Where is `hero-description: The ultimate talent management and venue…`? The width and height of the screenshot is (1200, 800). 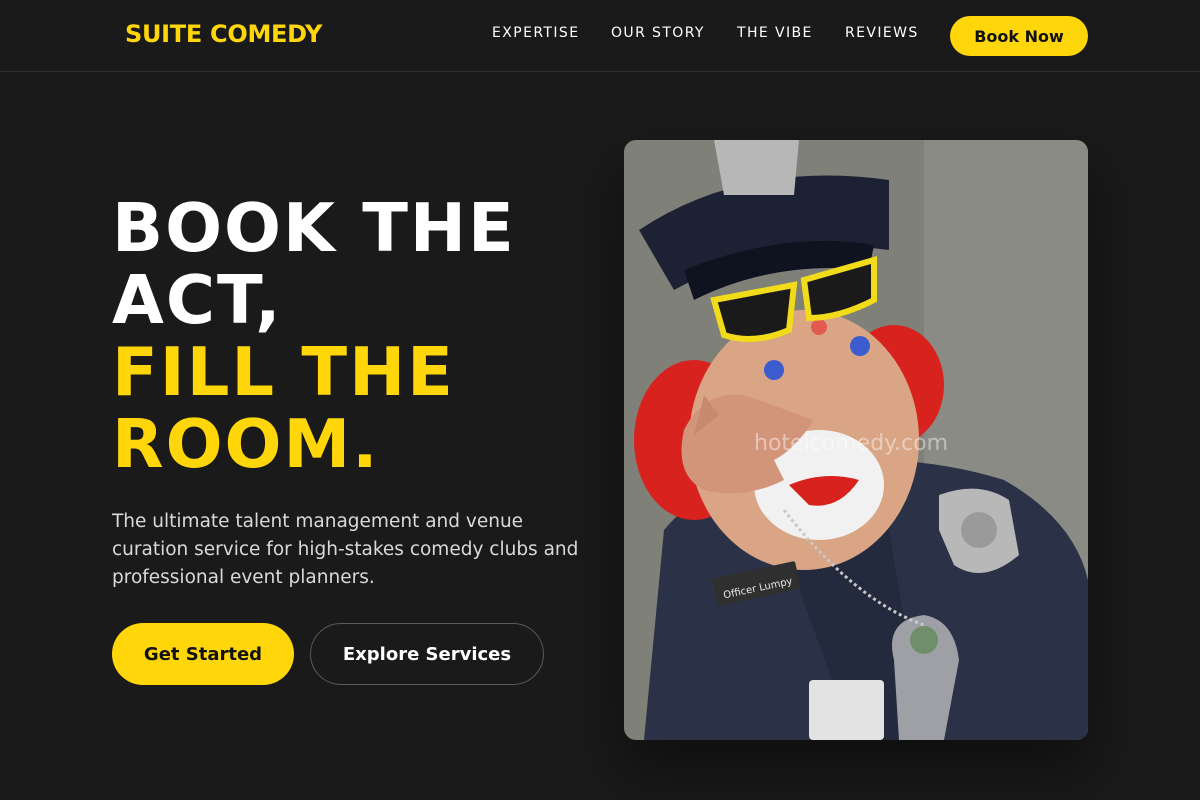
hero-description: The ultimate talent management and venue… is located at coordinates (345, 549).